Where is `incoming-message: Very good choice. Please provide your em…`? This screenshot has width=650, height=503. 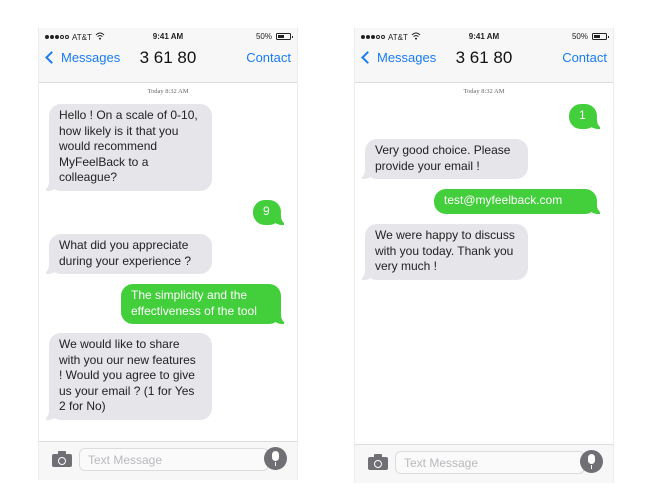
incoming-message: Very good choice. Please provide your em… is located at coordinates (442, 159).